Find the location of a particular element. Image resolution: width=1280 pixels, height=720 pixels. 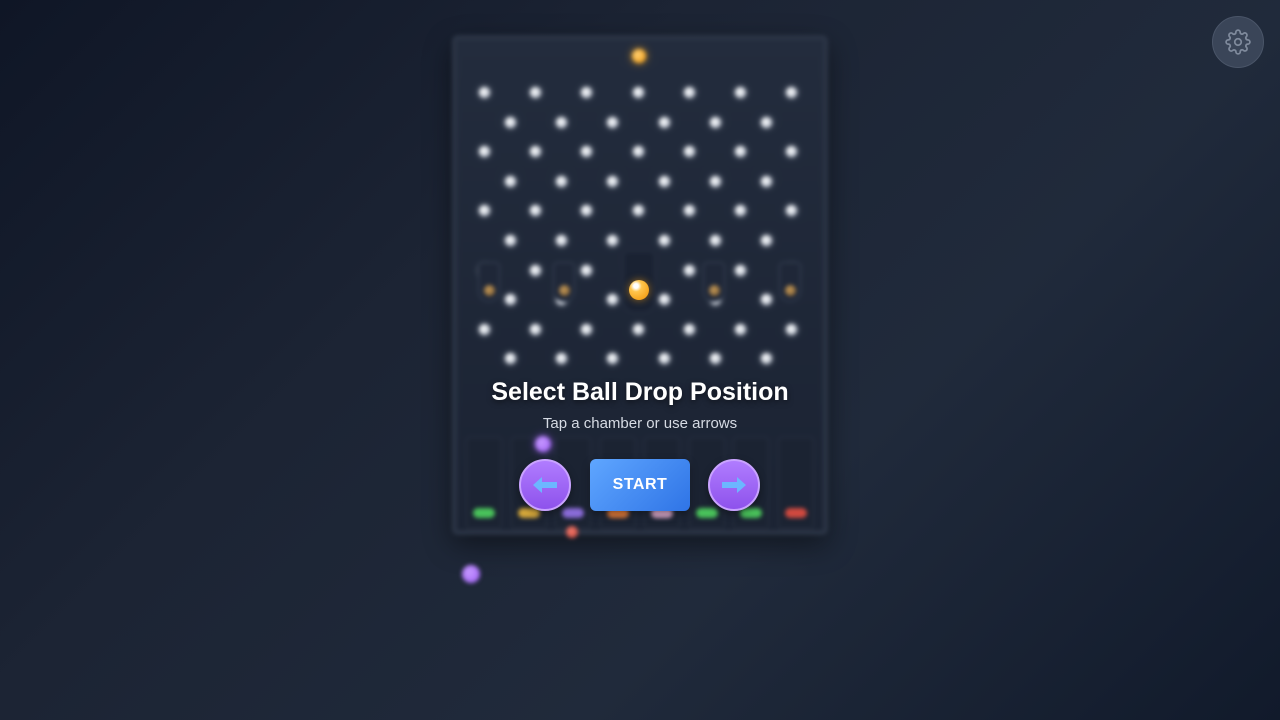

start-button: START is located at coordinates (640, 485).